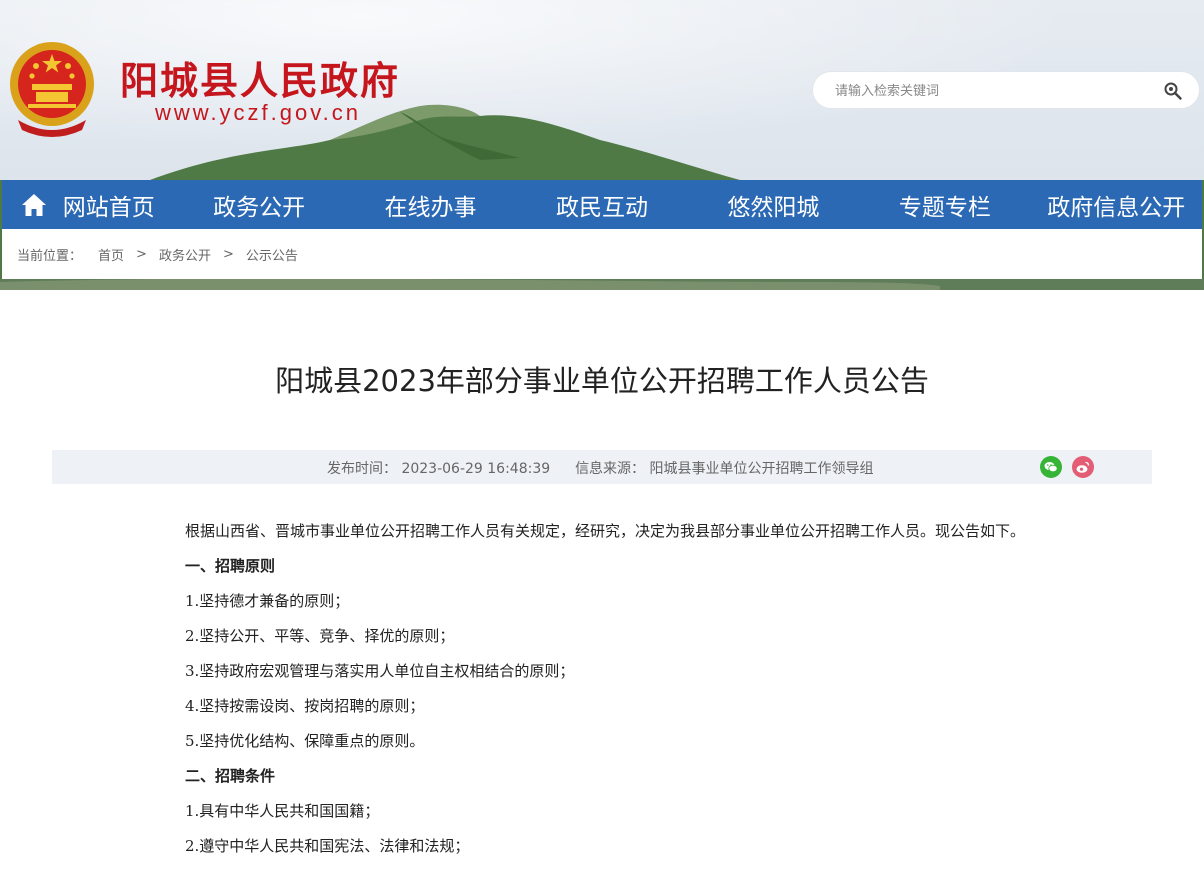  Describe the element at coordinates (773, 207) in the screenshot. I see `nav-item-label: 悠然阳城` at that location.